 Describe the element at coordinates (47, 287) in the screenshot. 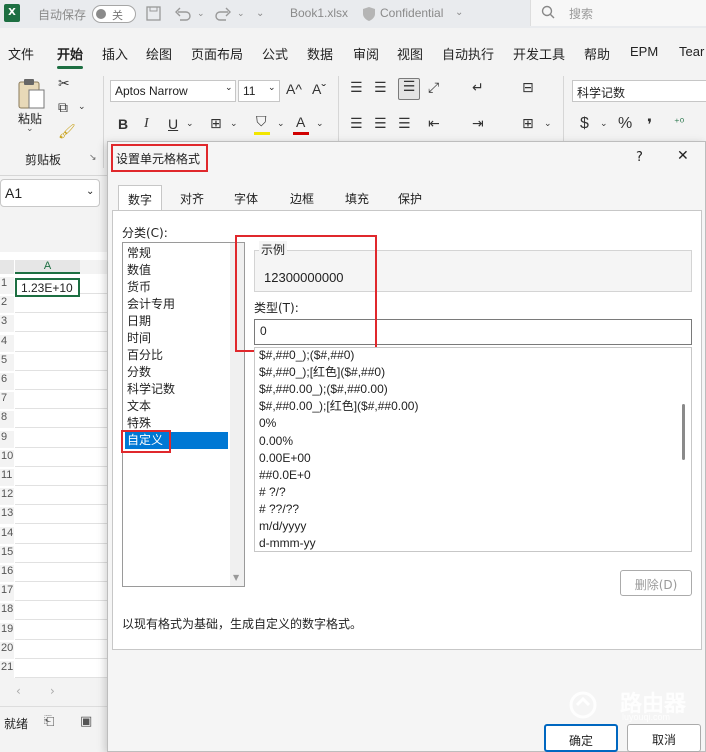

I see `cell-a1: 1.23E+10` at that location.